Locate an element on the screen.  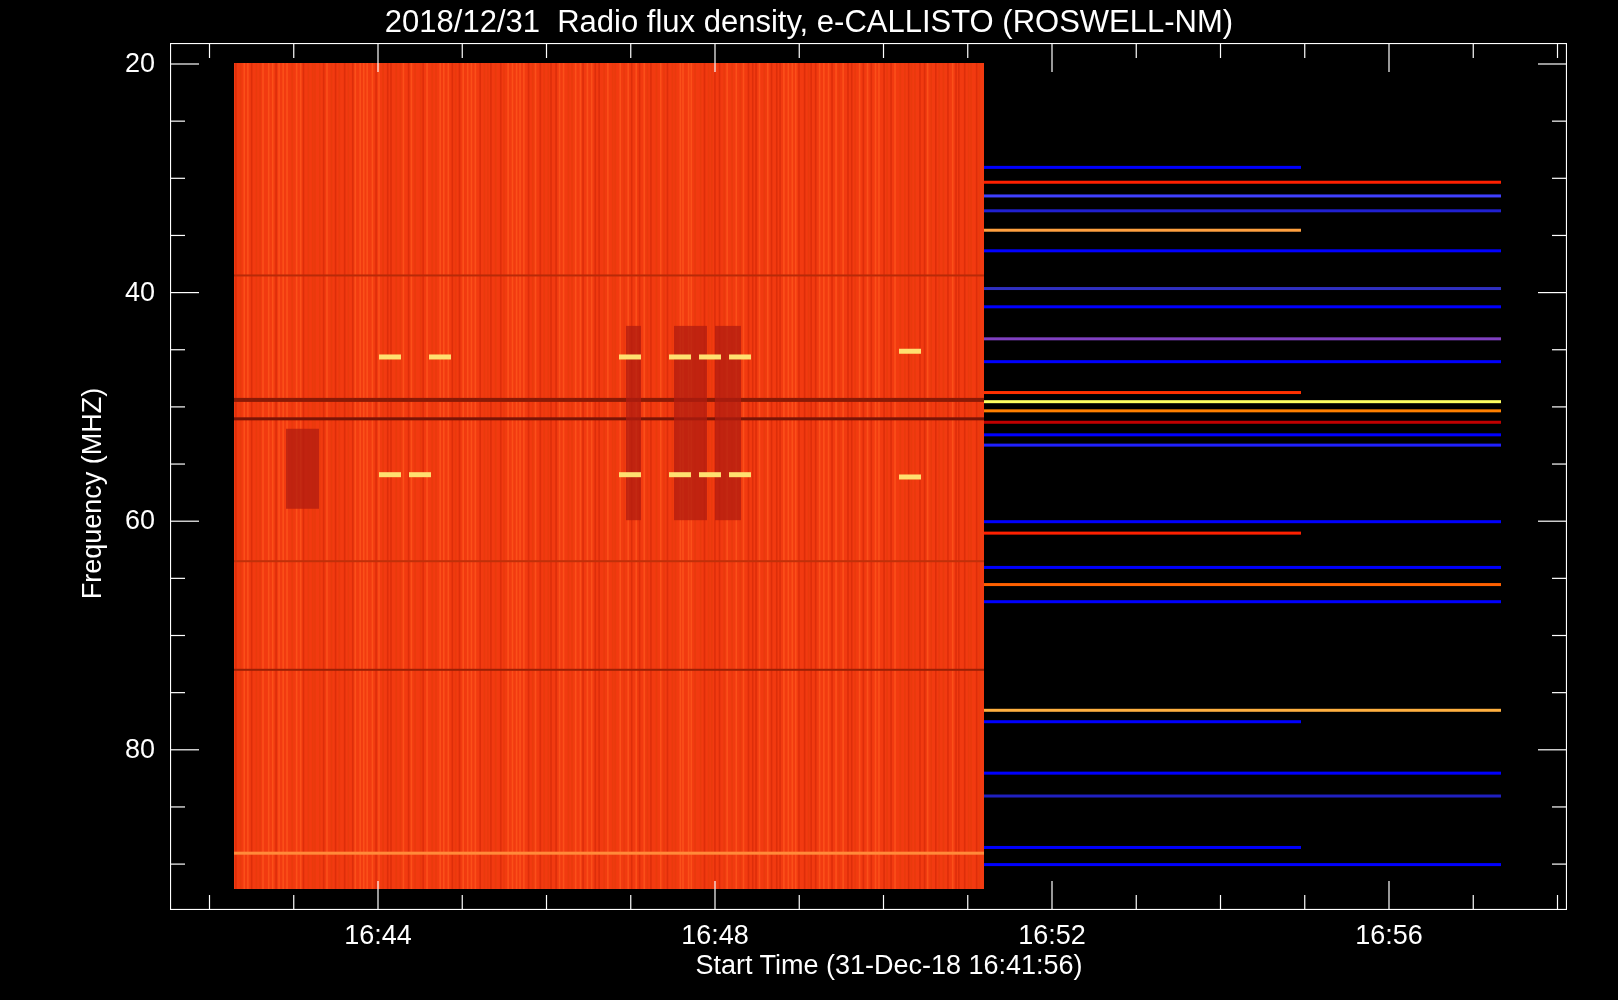
y-tick-label: 20 is located at coordinates (139, 63).